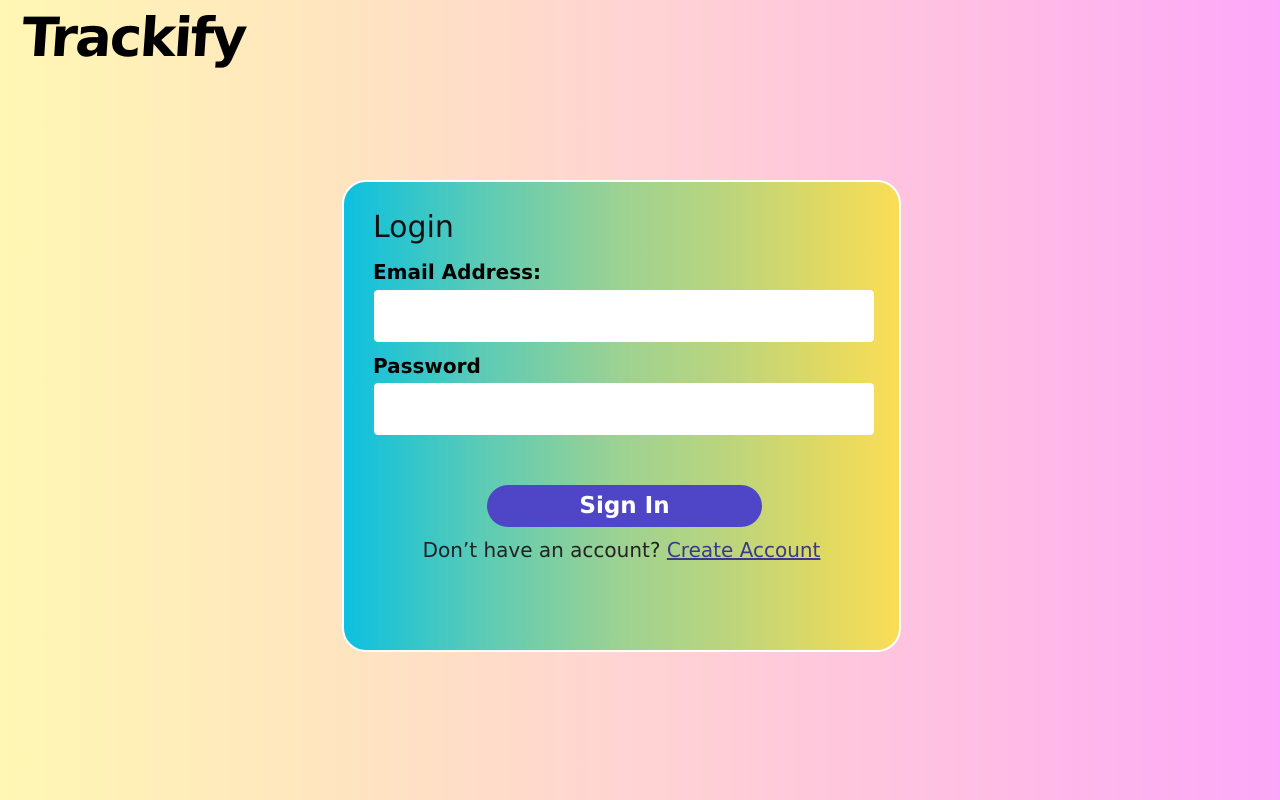 Image resolution: width=1280 pixels, height=800 pixels. I want to click on signup-prompt-text: Don’t have an account?, so click(541, 550).